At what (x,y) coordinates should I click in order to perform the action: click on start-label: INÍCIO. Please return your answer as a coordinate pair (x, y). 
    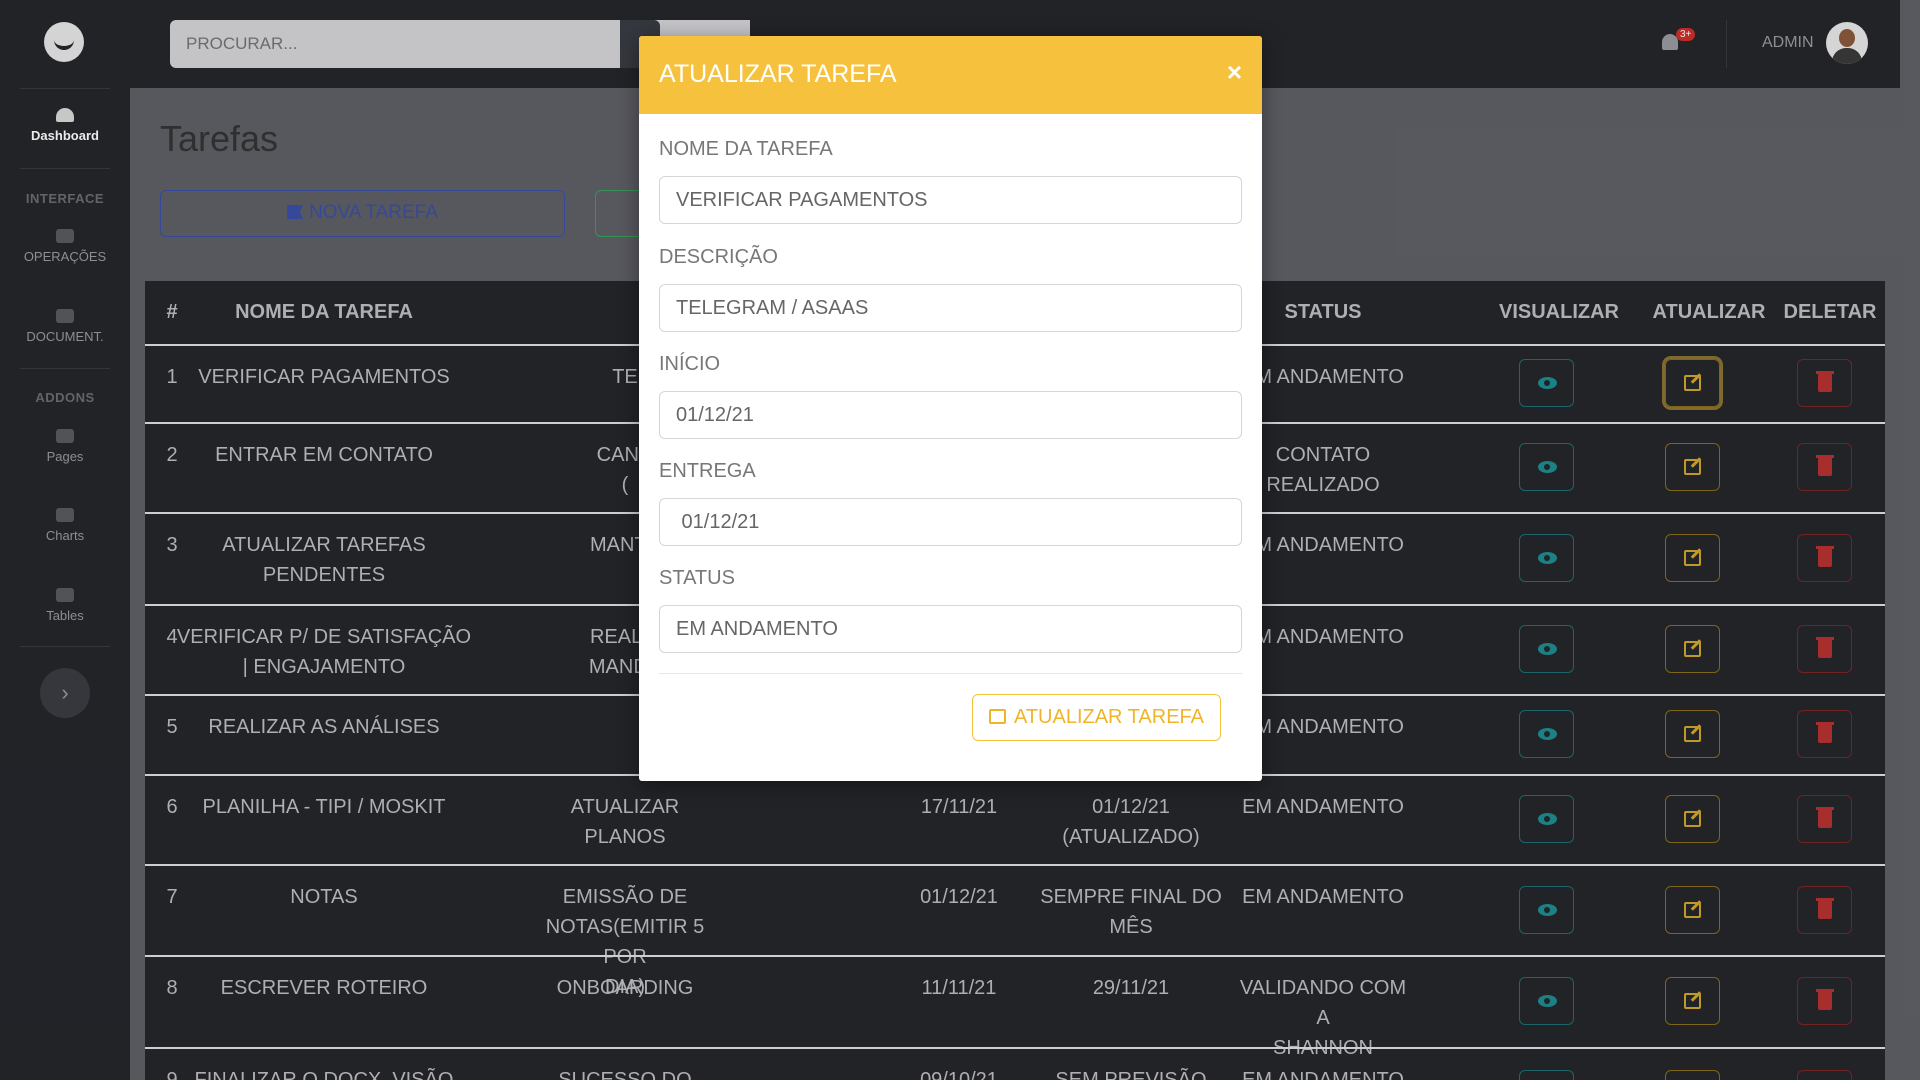
    Looking at the image, I should click on (690, 364).